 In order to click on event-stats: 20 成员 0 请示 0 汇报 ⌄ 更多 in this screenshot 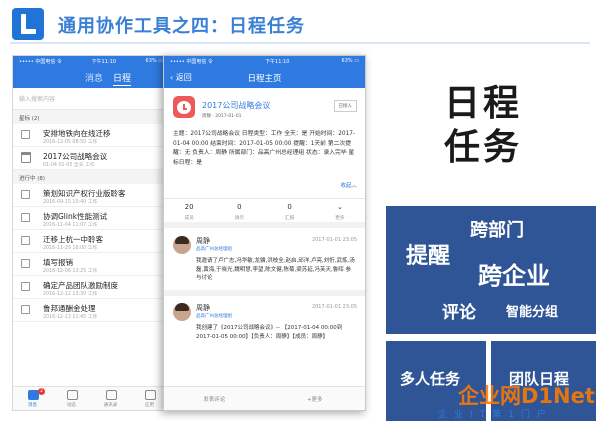, I will do `click(264, 213)`.